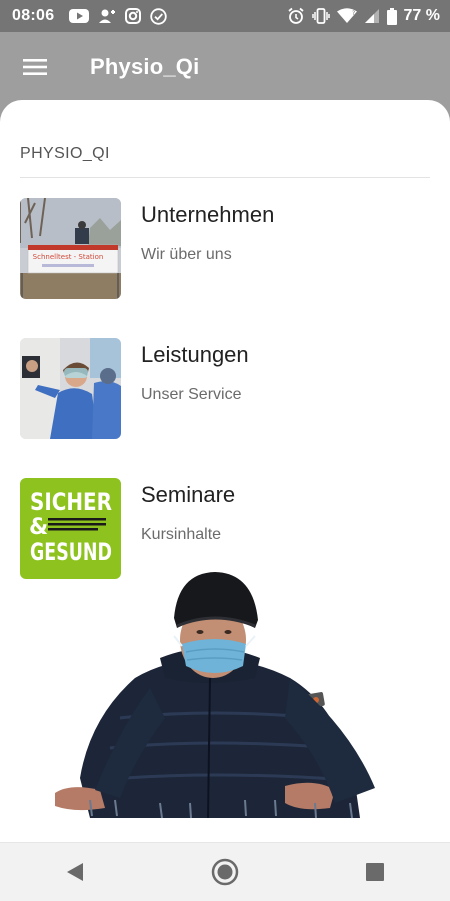 The image size is (450, 901). What do you see at coordinates (188, 494) in the screenshot?
I see `item-title: Seminare` at bounding box center [188, 494].